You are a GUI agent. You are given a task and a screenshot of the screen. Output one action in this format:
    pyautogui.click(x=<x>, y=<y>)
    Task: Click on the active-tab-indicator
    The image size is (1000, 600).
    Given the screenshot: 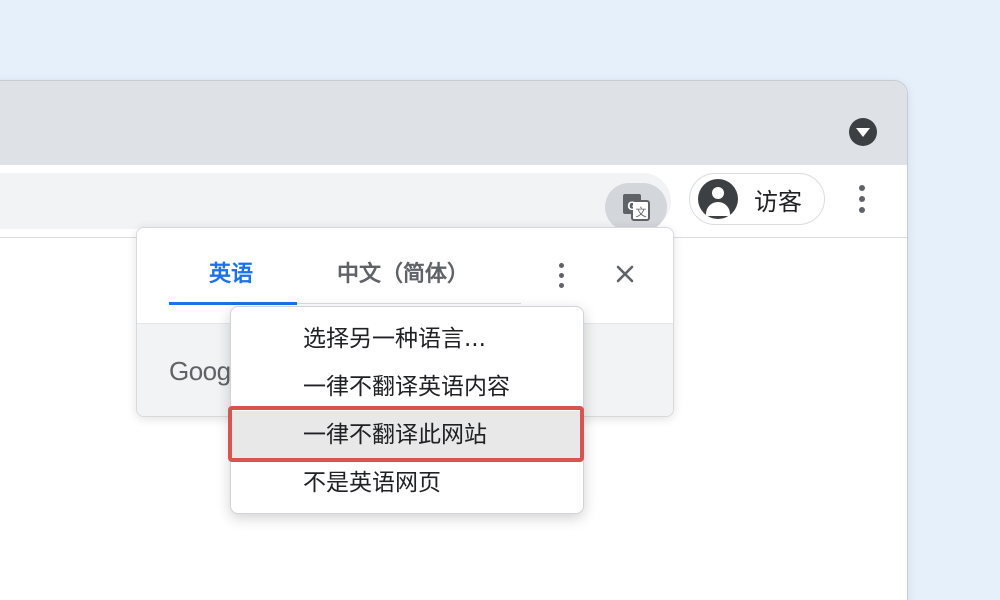 What is the action you would take?
    pyautogui.click(x=233, y=303)
    